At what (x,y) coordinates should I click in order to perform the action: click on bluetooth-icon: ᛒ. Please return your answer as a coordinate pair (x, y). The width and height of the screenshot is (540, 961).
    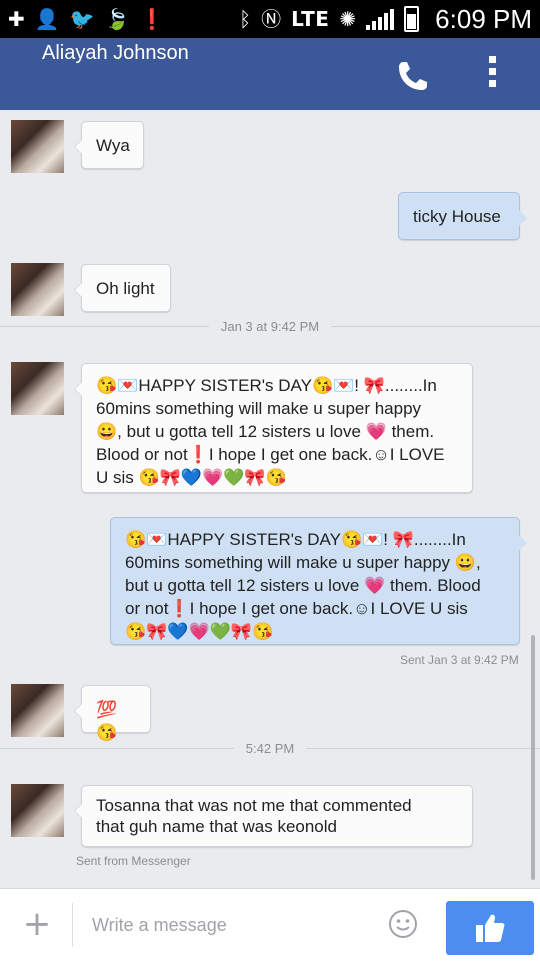
    Looking at the image, I should click on (245, 19).